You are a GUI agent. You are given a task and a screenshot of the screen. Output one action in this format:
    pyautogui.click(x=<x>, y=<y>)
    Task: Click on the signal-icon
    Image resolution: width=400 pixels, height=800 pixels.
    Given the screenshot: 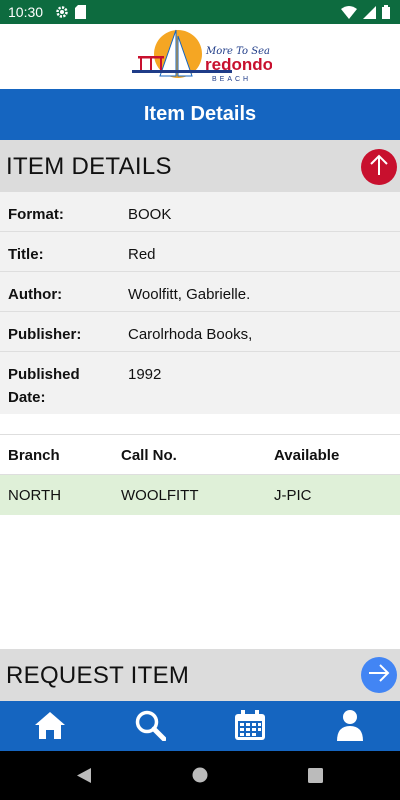 What is the action you would take?
    pyautogui.click(x=369, y=14)
    